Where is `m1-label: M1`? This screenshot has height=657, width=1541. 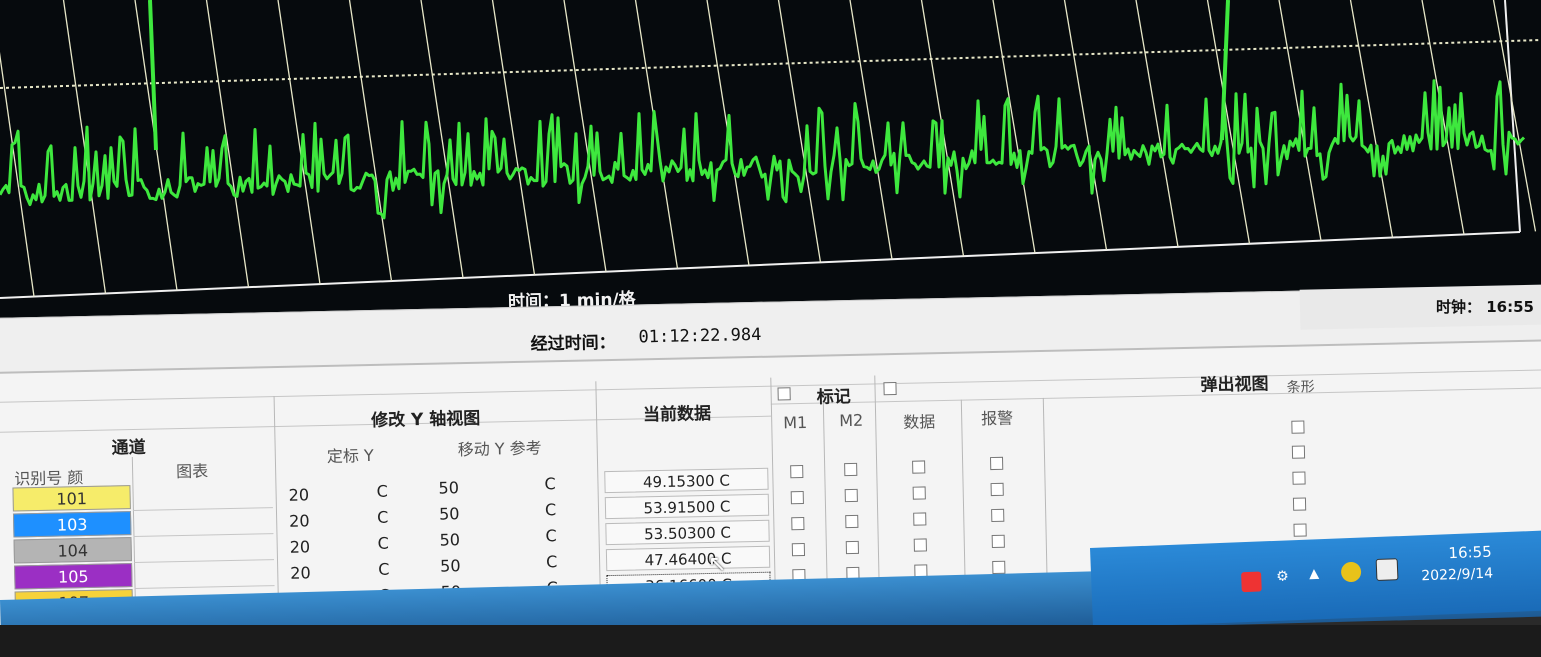 m1-label: M1 is located at coordinates (795, 422).